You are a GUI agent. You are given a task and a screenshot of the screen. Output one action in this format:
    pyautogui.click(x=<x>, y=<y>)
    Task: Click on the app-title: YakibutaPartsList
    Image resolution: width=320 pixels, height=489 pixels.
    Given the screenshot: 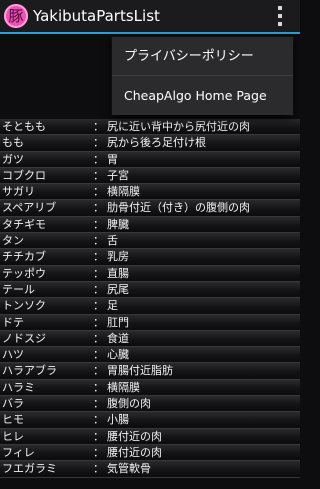 What is the action you would take?
    pyautogui.click(x=96, y=16)
    